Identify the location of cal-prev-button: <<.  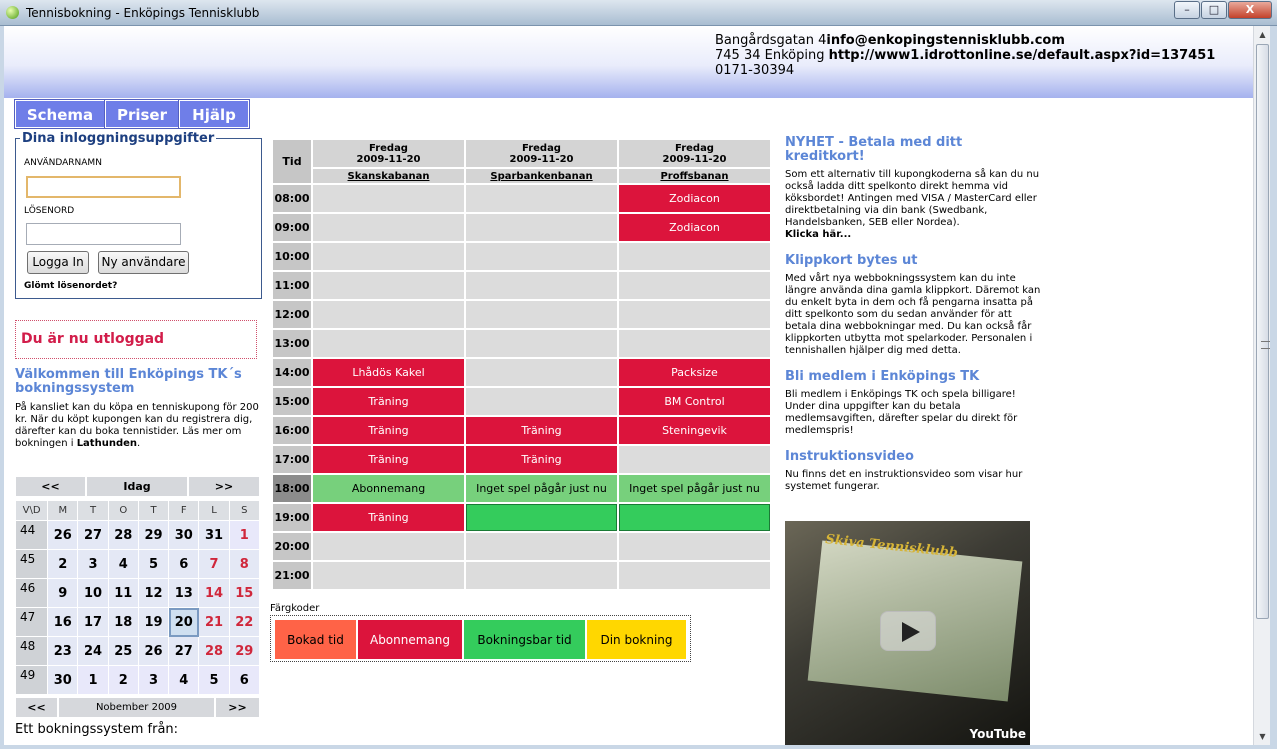
(50, 486).